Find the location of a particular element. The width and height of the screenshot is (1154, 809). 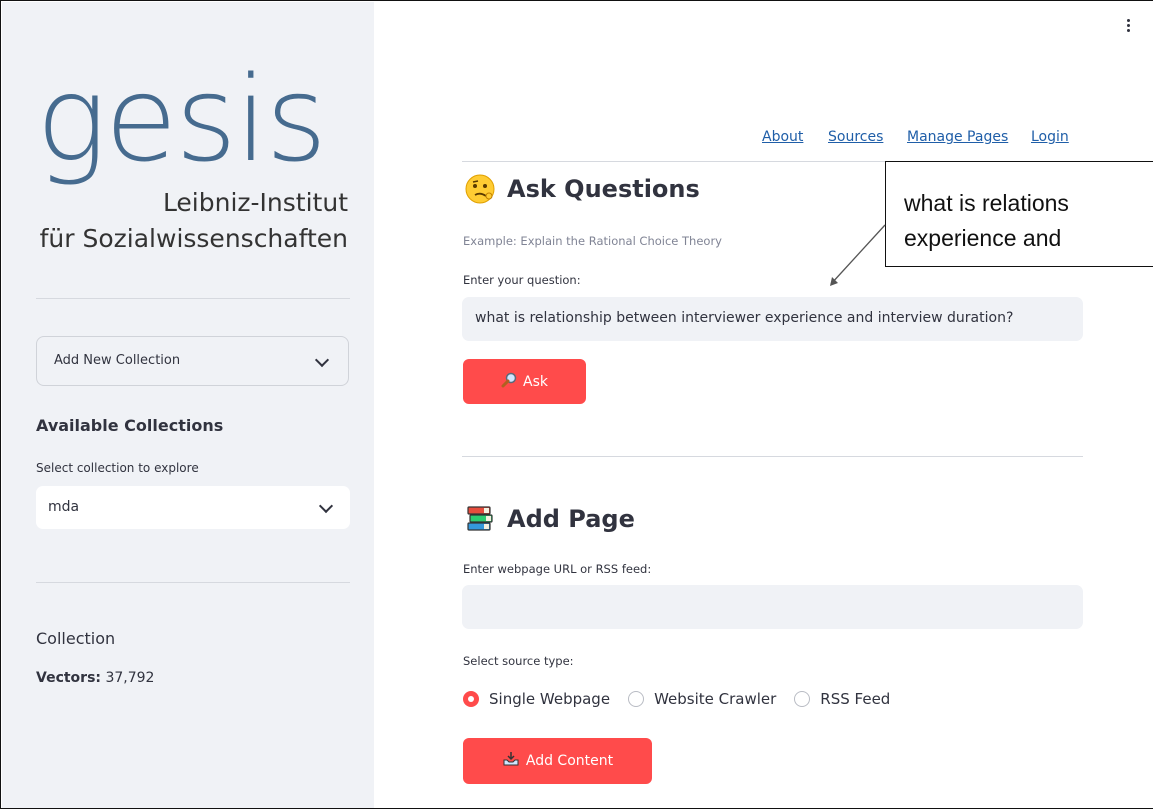

vectors-label: Vectors: is located at coordinates (69, 678).